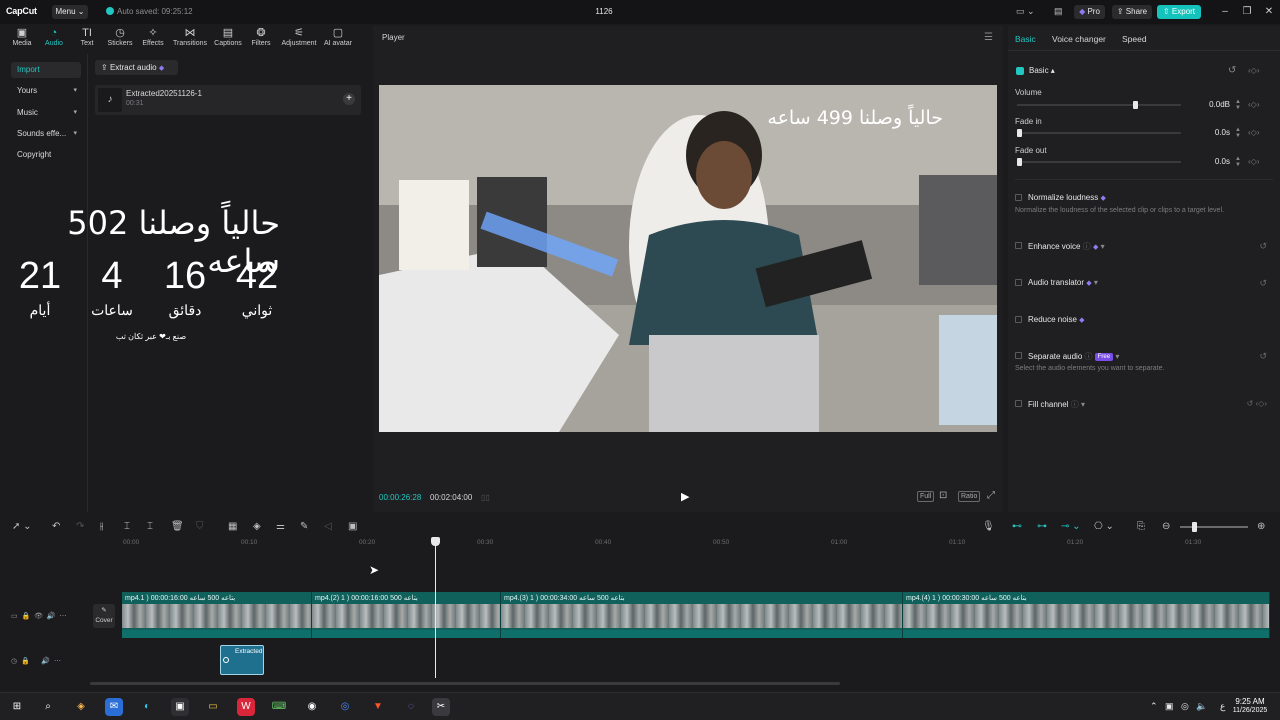  Describe the element at coordinates (435, 608) in the screenshot. I see `playhead` at that location.